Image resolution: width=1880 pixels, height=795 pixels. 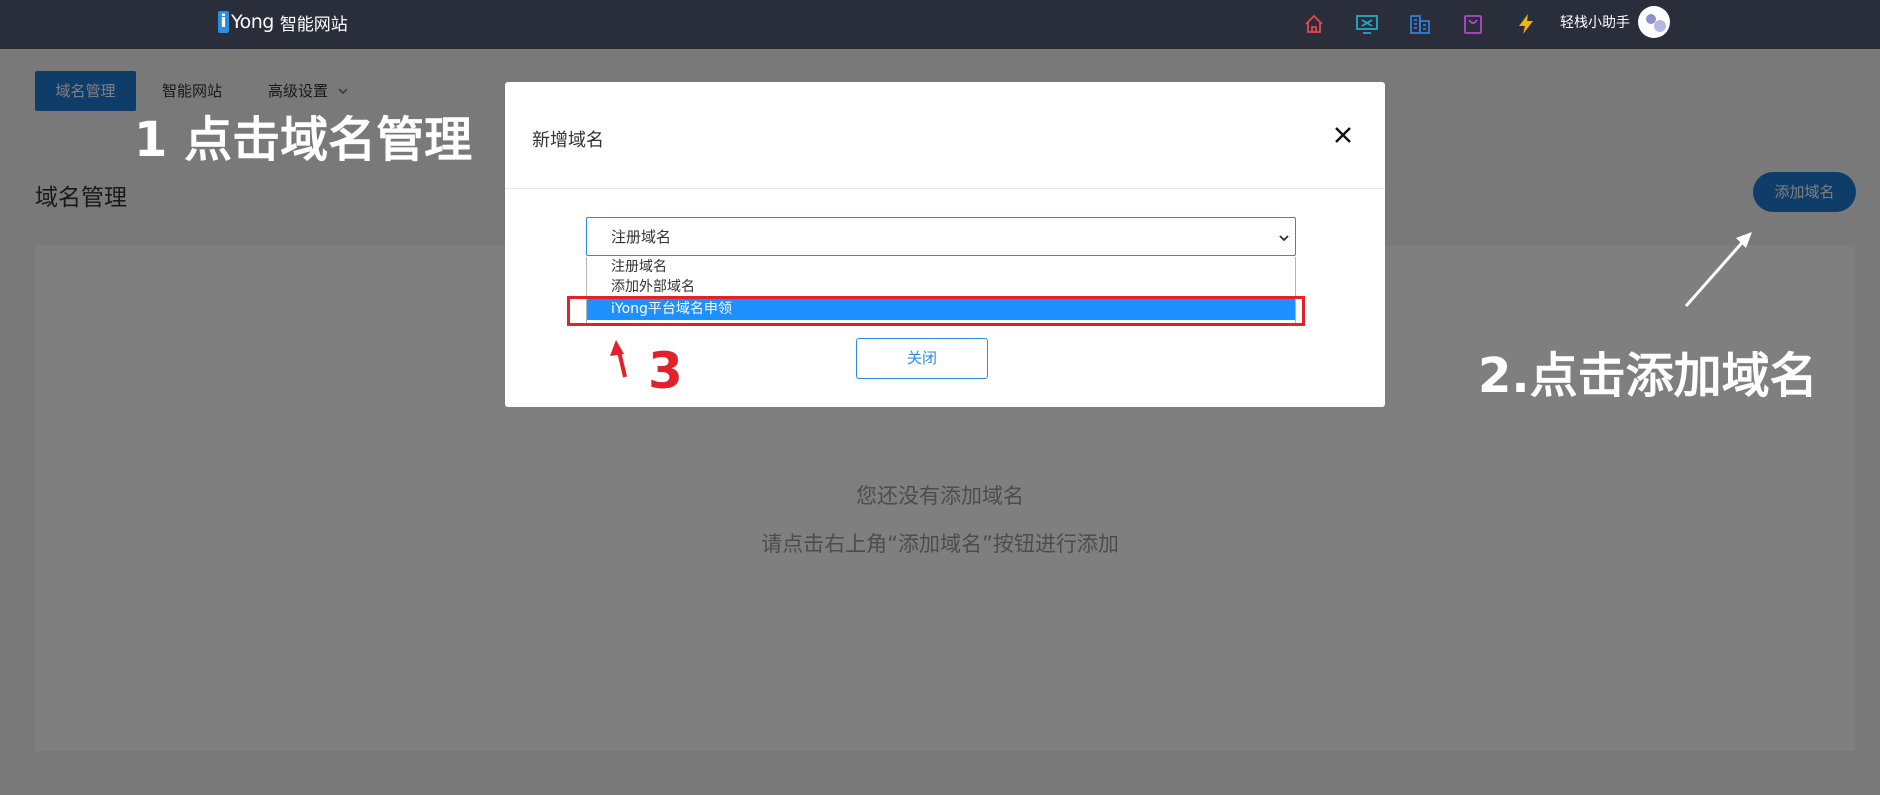 What do you see at coordinates (252, 22) in the screenshot?
I see `logo-text: Yong` at bounding box center [252, 22].